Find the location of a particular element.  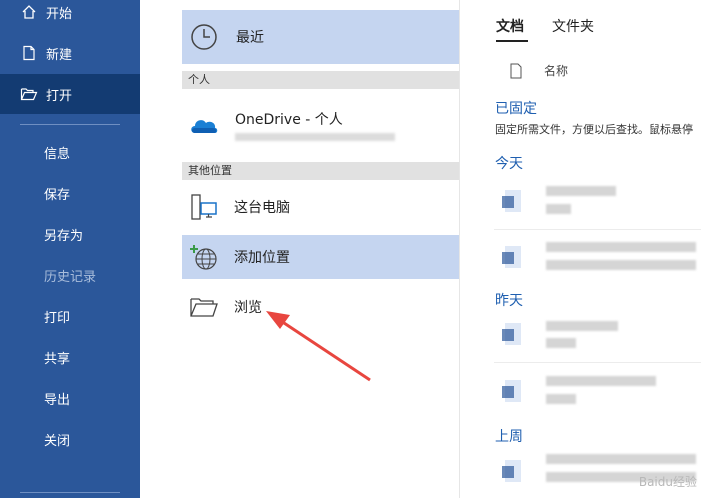

nav-info-label: 信息 is located at coordinates (57, 154).